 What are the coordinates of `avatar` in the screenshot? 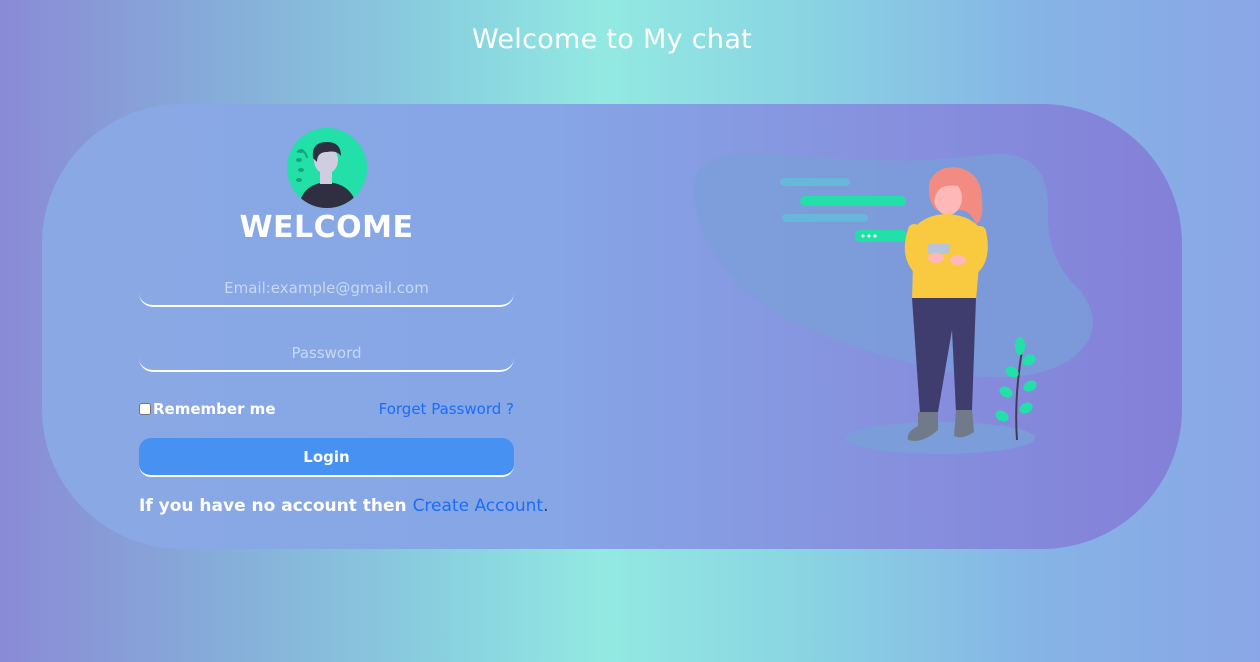 It's located at (327, 168).